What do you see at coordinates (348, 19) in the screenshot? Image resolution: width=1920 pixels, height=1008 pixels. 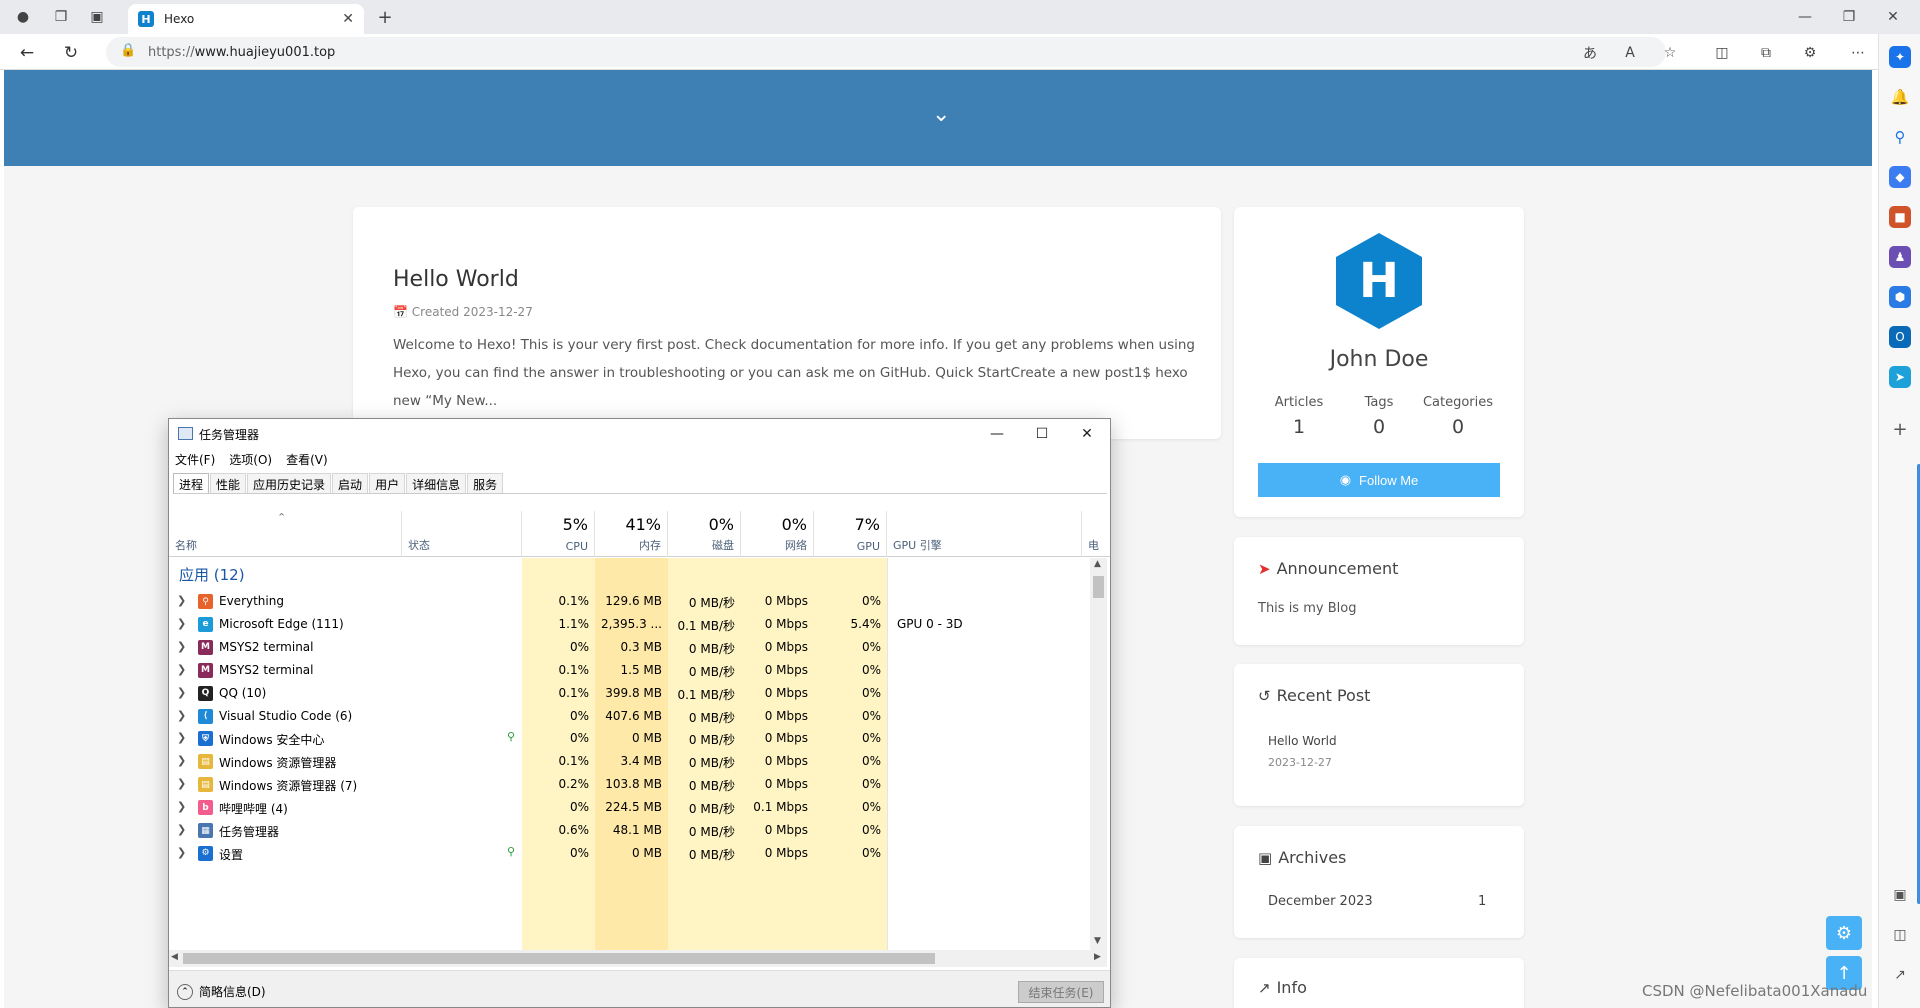 I see `close-tab-icon: ✕` at bounding box center [348, 19].